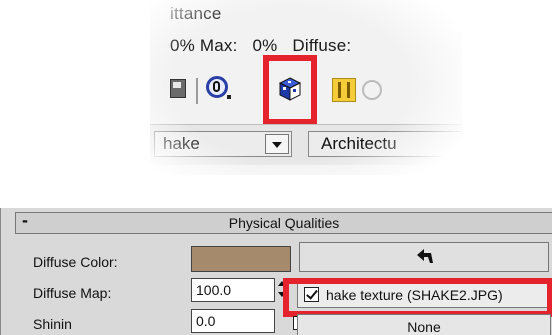  What do you see at coordinates (180, 88) in the screenshot?
I see `save-icon` at bounding box center [180, 88].